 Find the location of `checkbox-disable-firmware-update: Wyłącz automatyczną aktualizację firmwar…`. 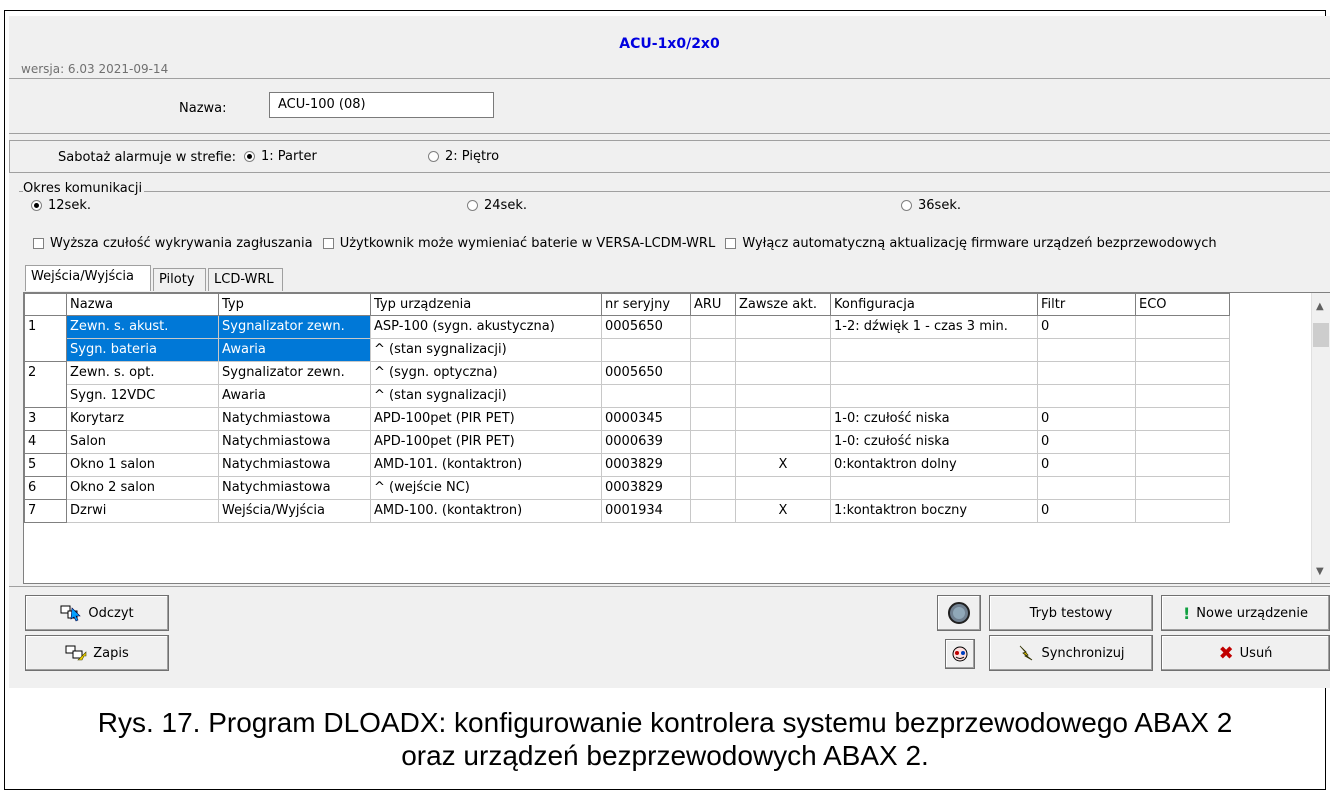

checkbox-disable-firmware-update: Wyłącz automatyczną aktualizację firmwar… is located at coordinates (971, 243).